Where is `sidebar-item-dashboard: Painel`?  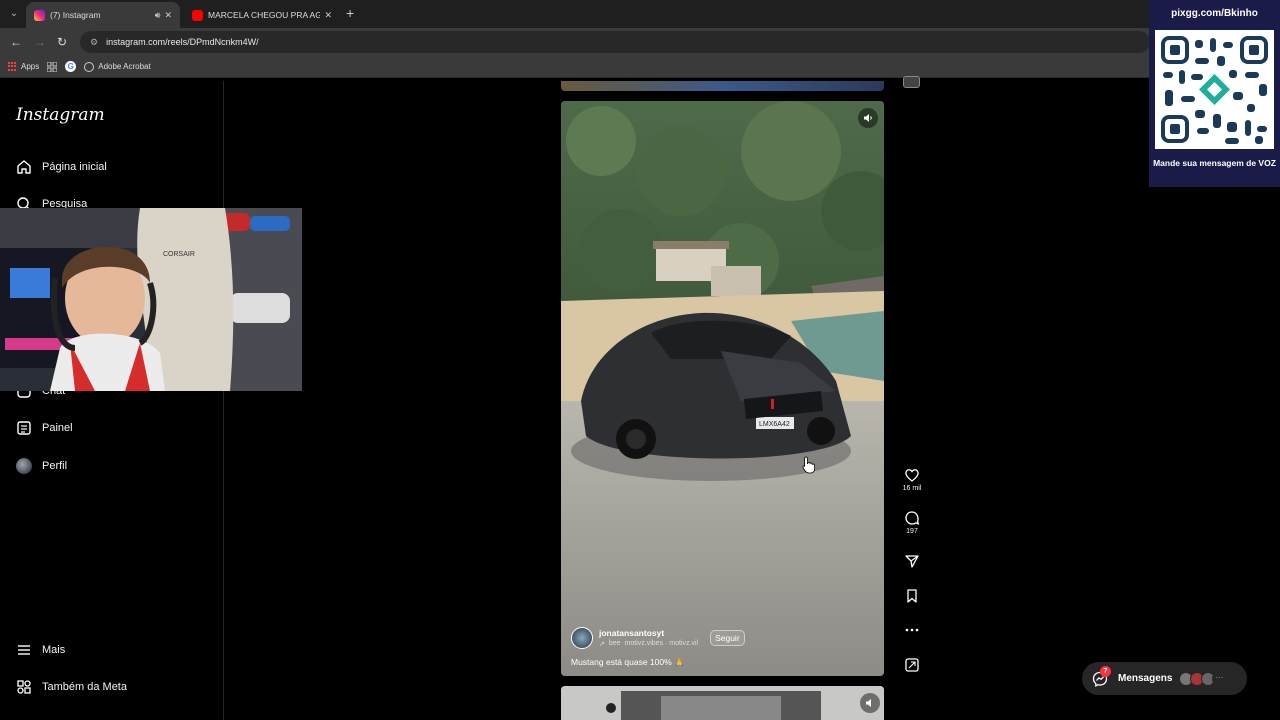 sidebar-item-dashboard: Painel is located at coordinates (44, 428).